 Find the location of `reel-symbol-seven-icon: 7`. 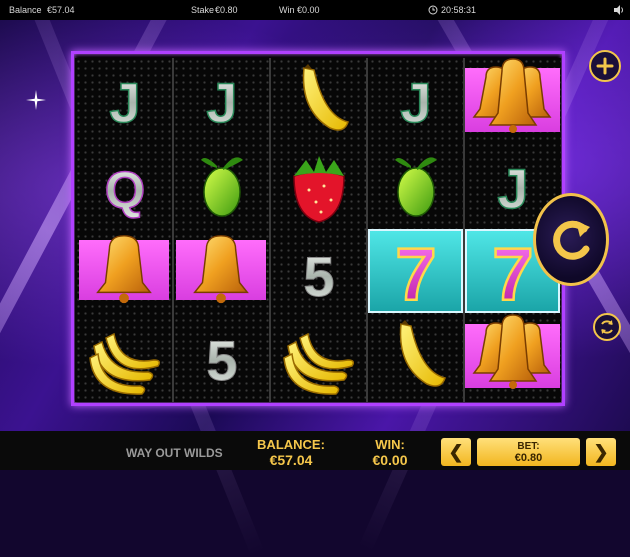

reel-symbol-seven-icon: 7 is located at coordinates (415, 271).